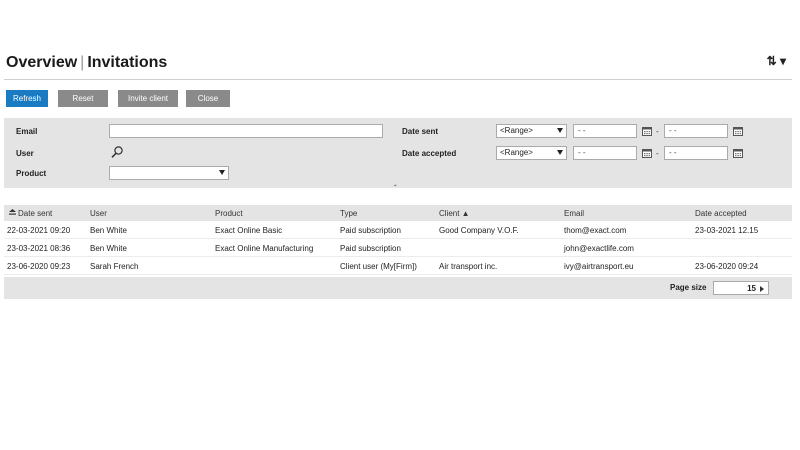  What do you see at coordinates (35, 213) in the screenshot?
I see `column-date-sent: Date sent` at bounding box center [35, 213].